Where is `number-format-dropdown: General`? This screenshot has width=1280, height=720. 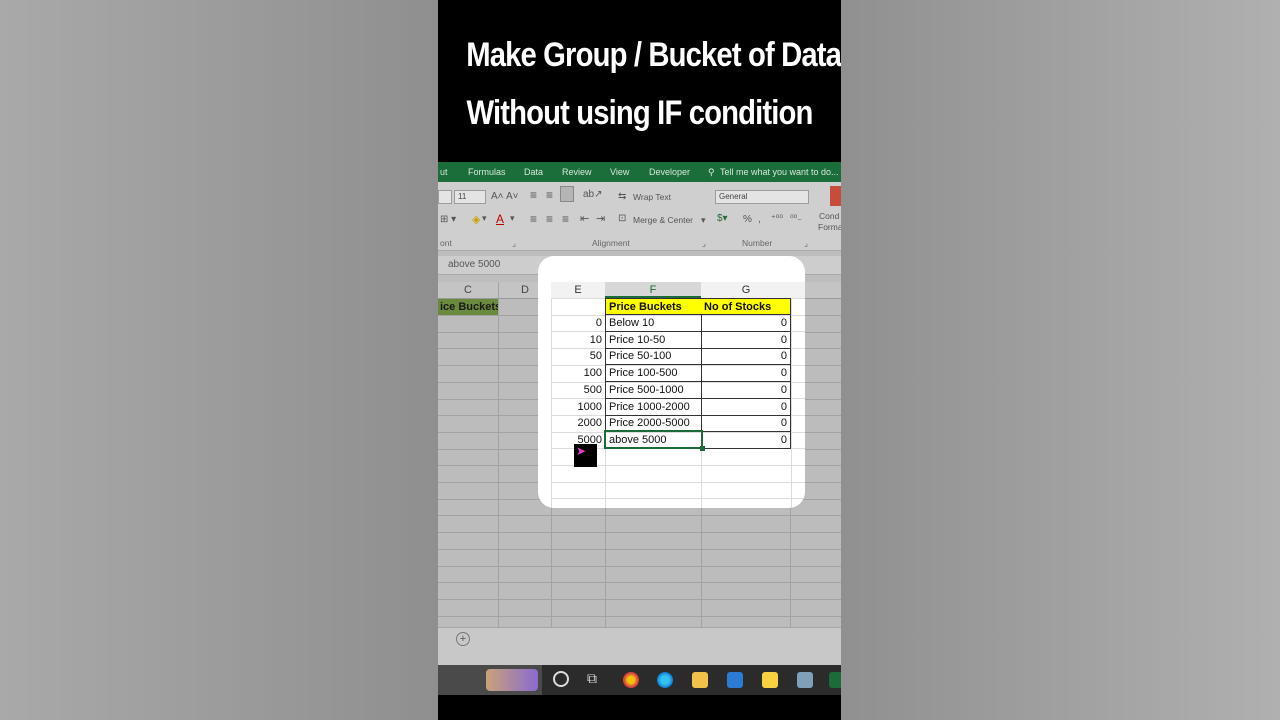
number-format-dropdown: General is located at coordinates (762, 197).